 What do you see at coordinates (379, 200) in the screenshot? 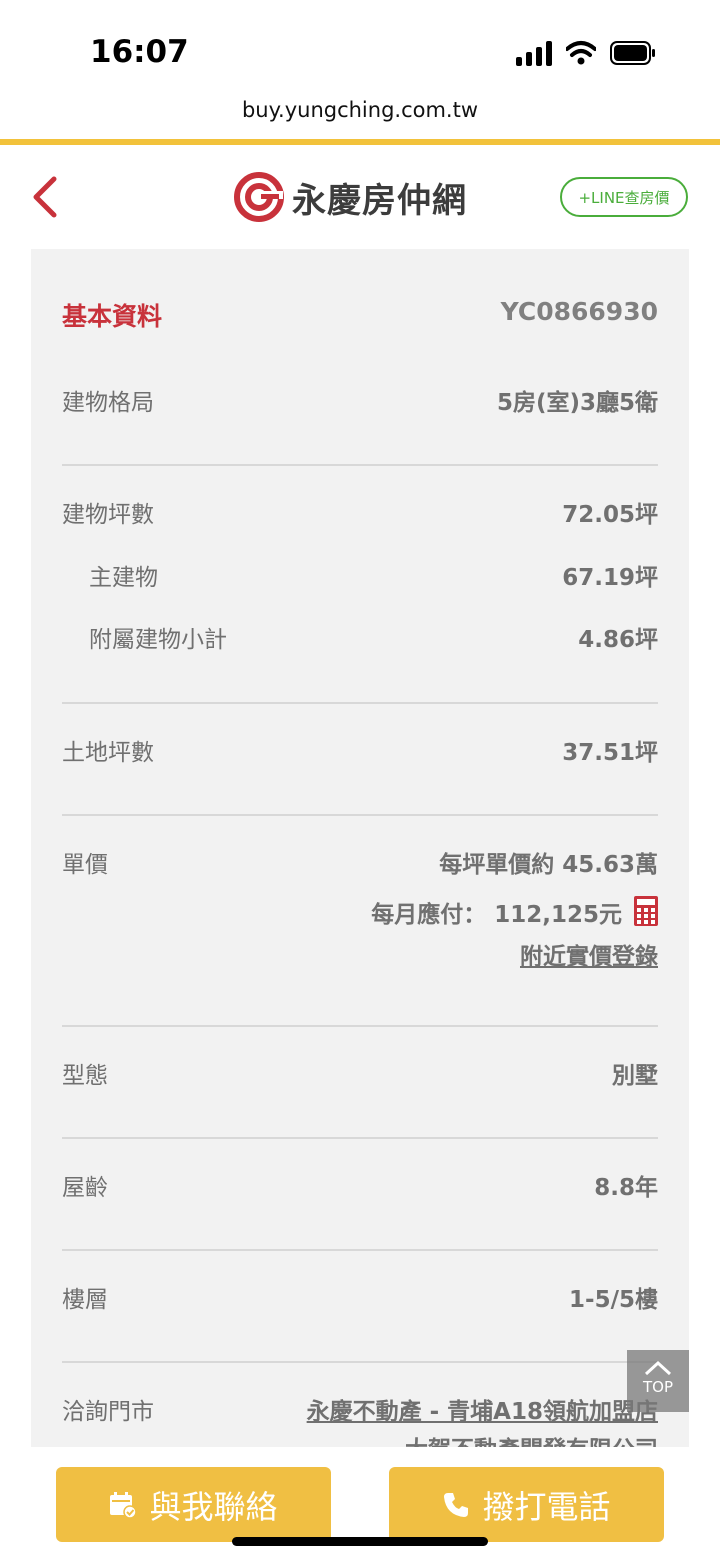
I see `logo-text: 永慶房仲網` at bounding box center [379, 200].